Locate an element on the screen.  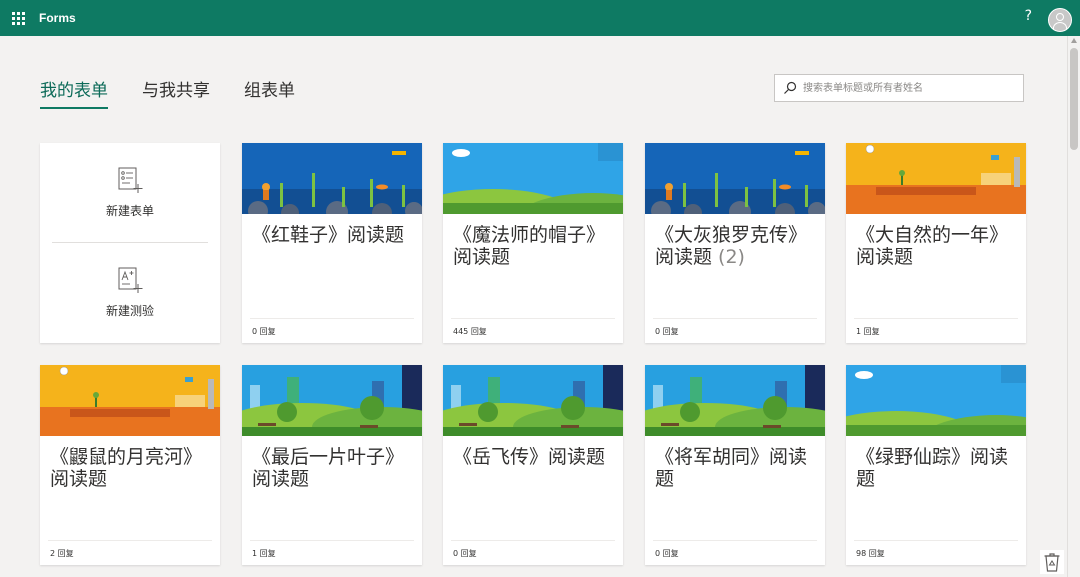
new-form-button: 新建表单 is located at coordinates (130, 192).